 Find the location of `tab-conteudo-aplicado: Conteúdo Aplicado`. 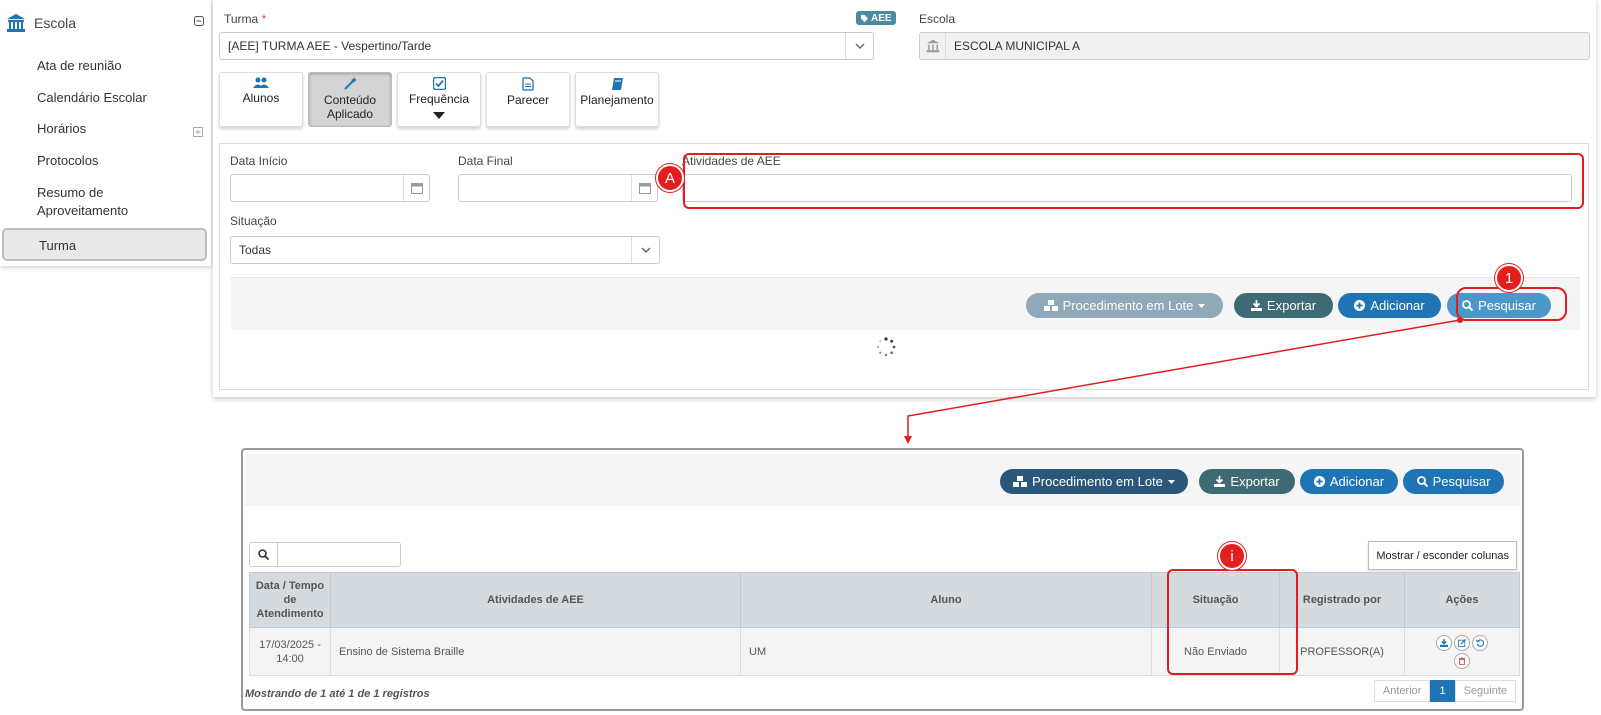

tab-conteudo-aplicado: Conteúdo Aplicado is located at coordinates (350, 99).